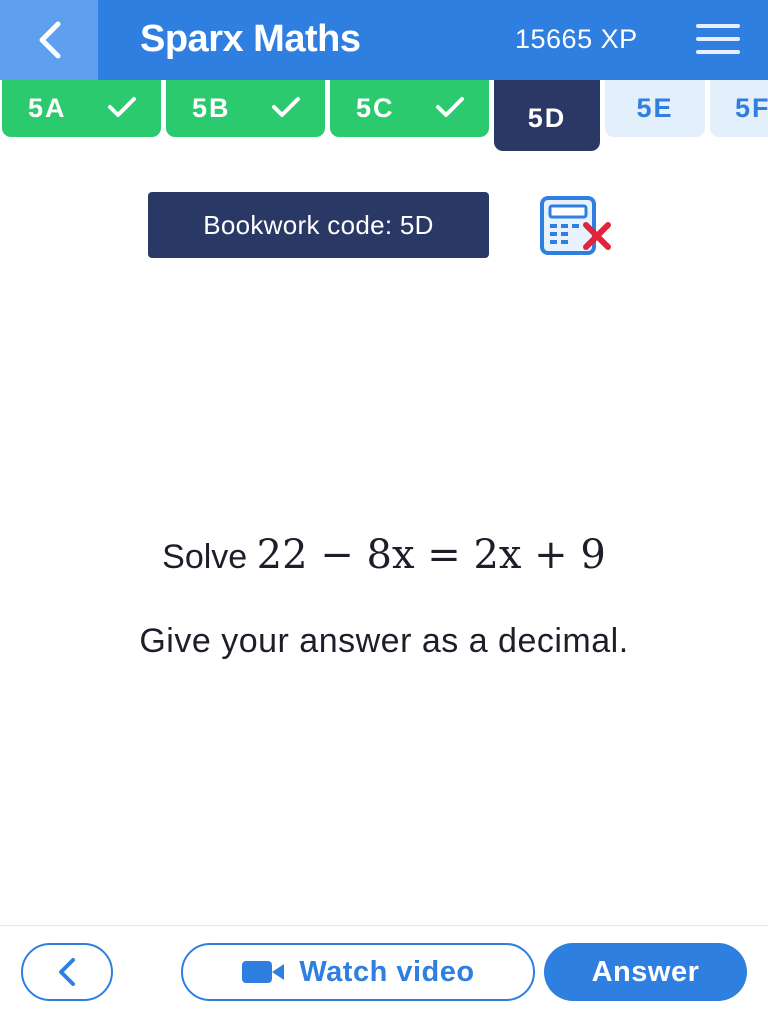 This screenshot has height=1024, width=768. I want to click on tab-5c: 5C, so click(409, 108).